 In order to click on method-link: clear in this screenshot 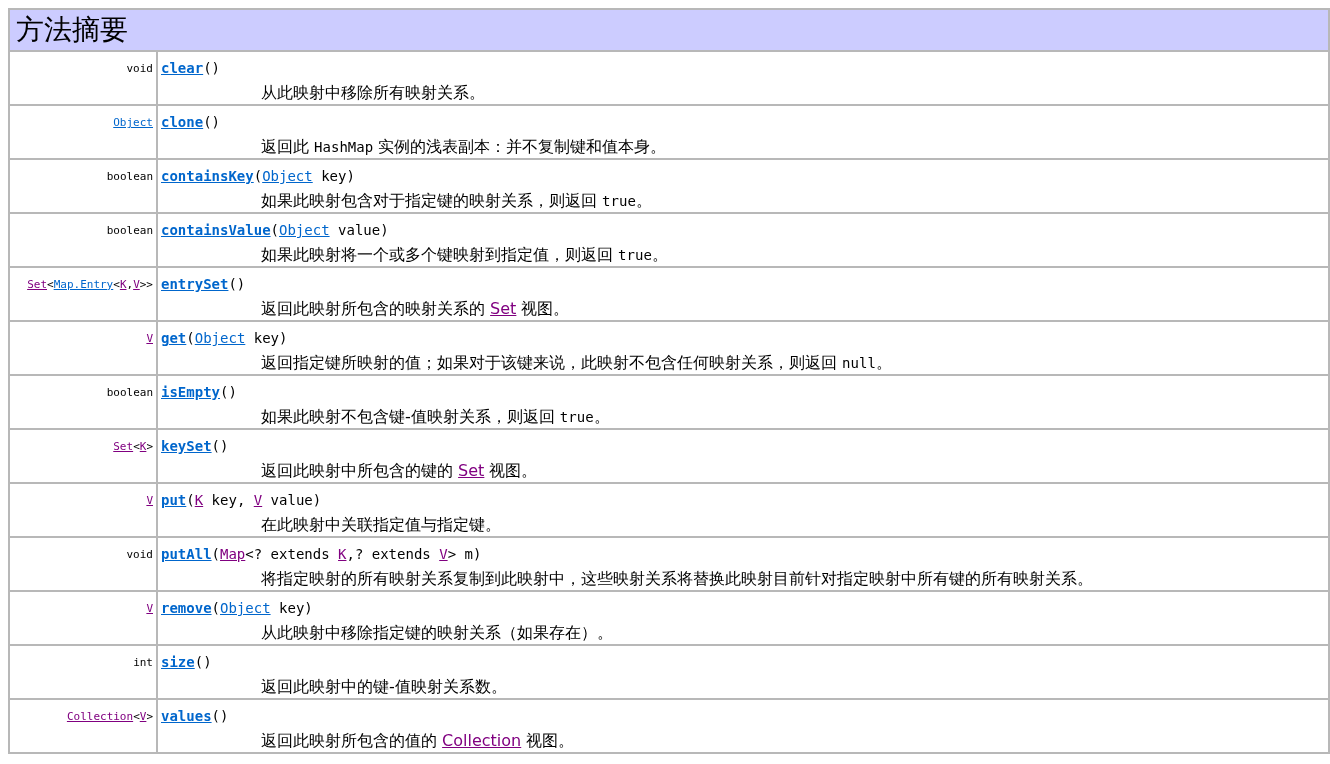, I will do `click(182, 68)`.